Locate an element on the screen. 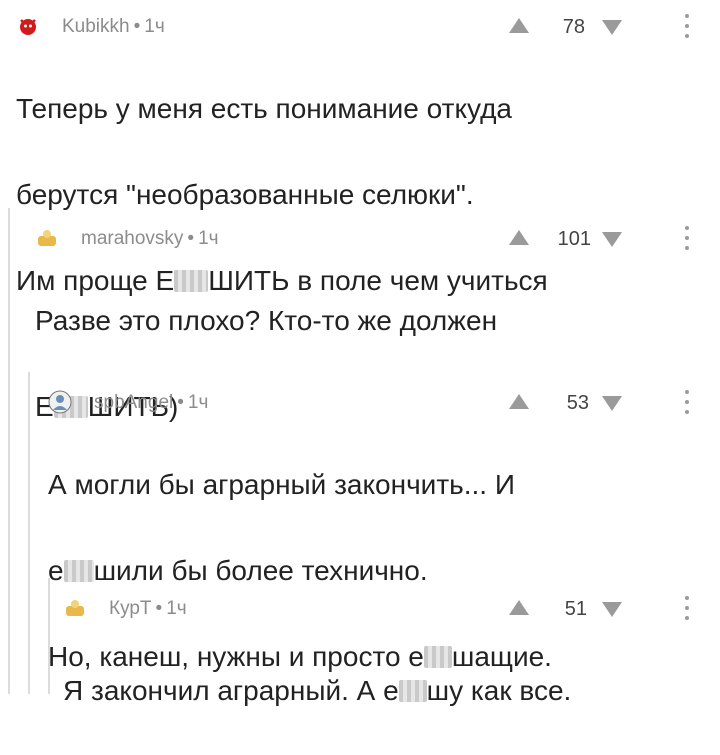 This screenshot has height=755, width=720. vote-count: 51 is located at coordinates (575, 609).